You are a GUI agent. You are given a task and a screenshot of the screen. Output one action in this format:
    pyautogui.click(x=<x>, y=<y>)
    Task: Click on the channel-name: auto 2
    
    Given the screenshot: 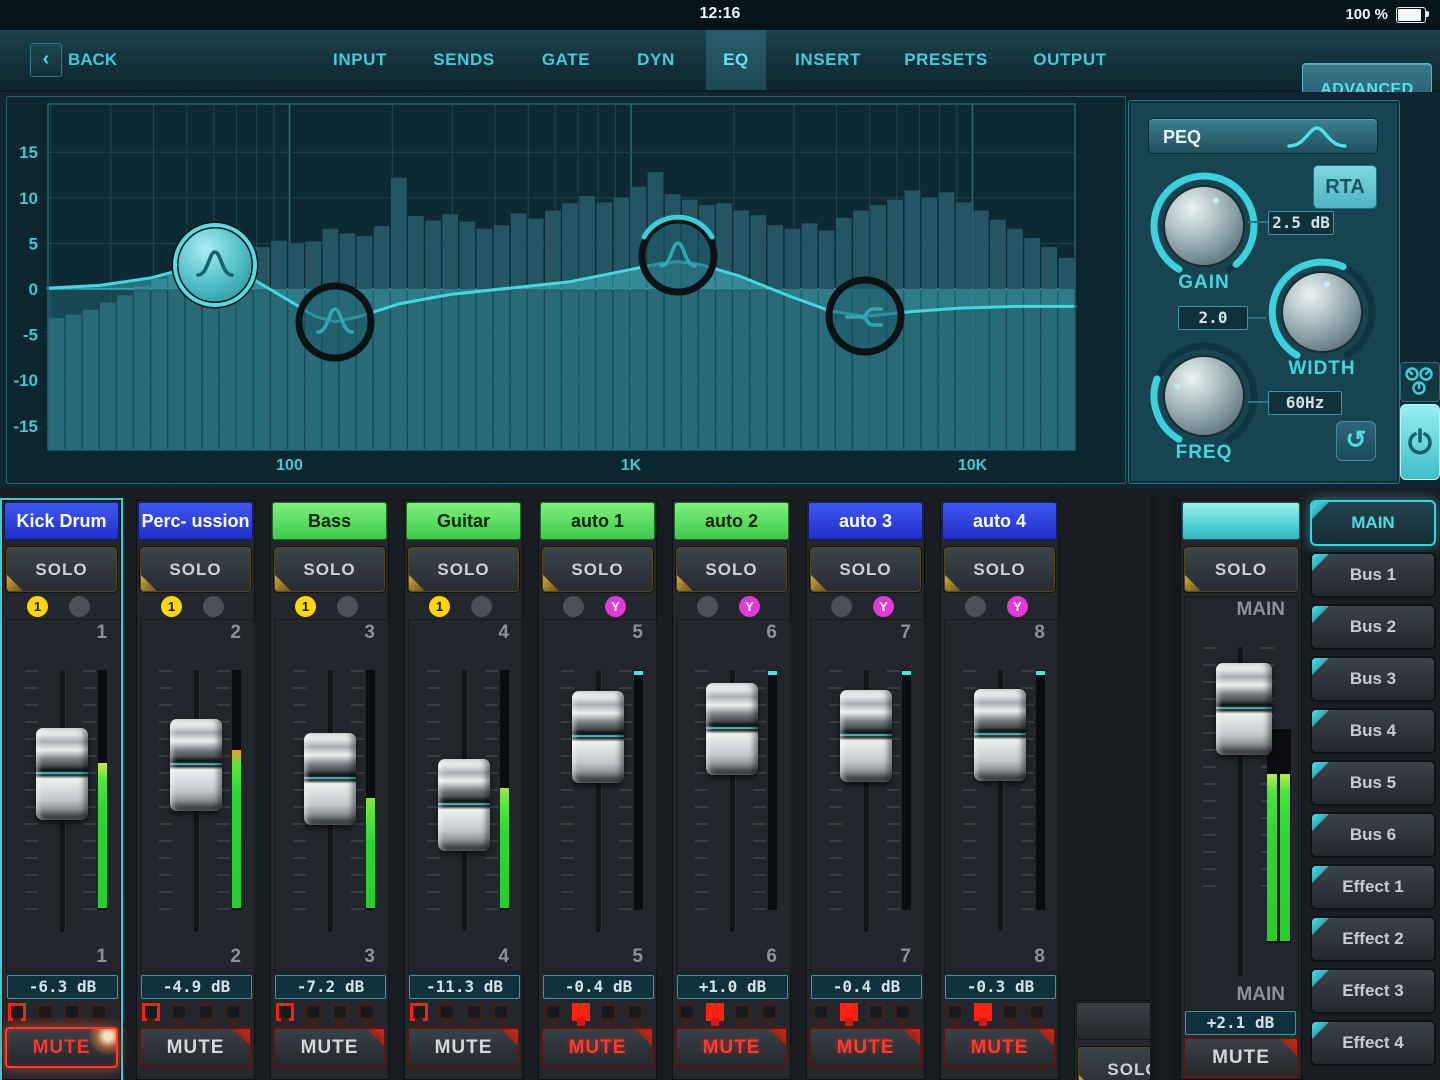 What is the action you would take?
    pyautogui.click(x=731, y=521)
    